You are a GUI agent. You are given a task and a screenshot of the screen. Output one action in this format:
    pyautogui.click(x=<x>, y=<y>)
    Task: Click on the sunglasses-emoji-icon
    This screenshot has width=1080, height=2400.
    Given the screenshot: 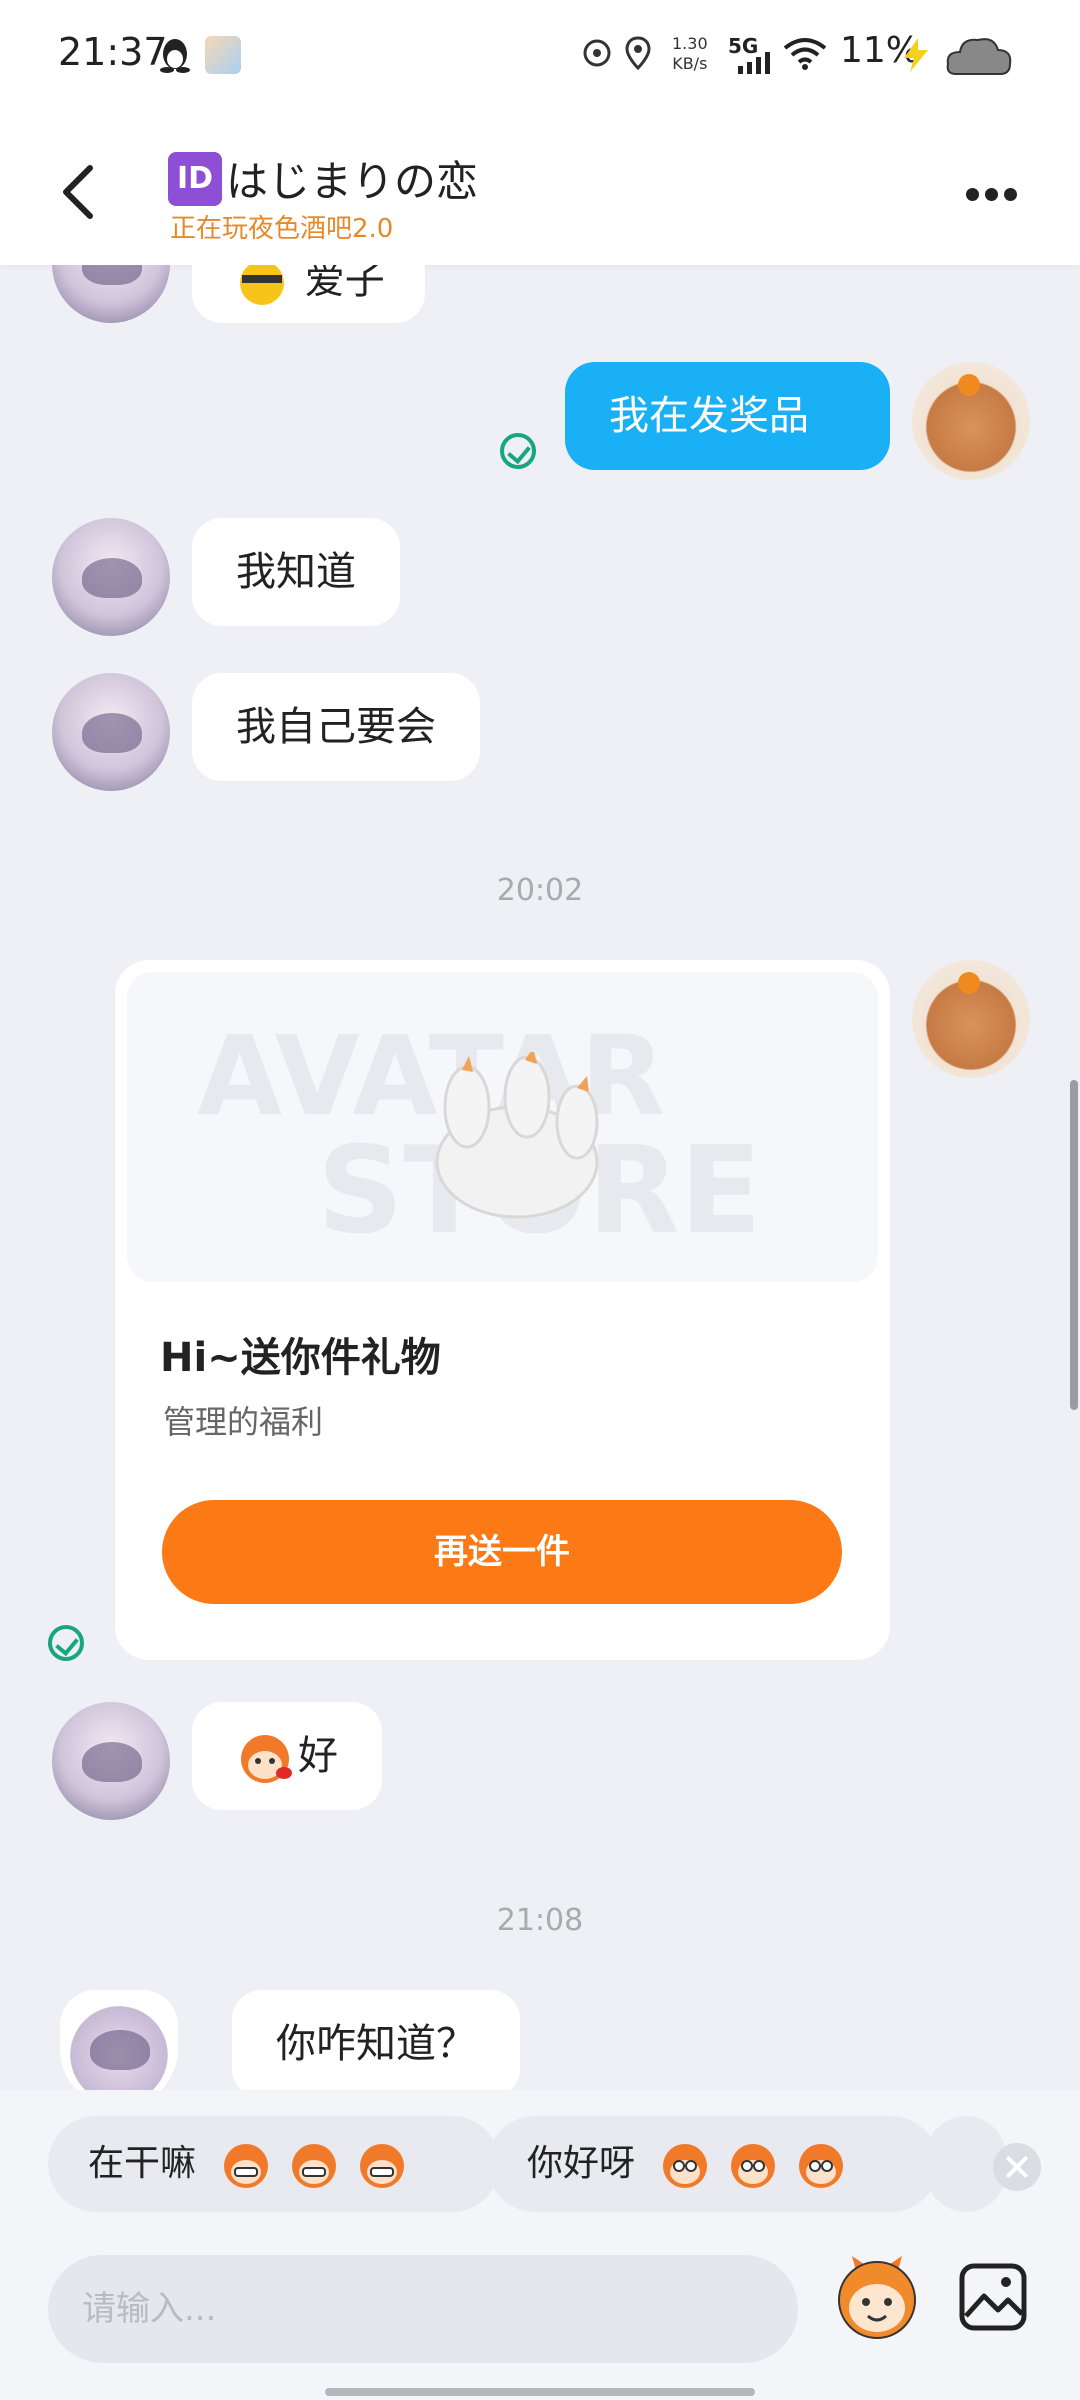 What is the action you would take?
    pyautogui.click(x=262, y=285)
    